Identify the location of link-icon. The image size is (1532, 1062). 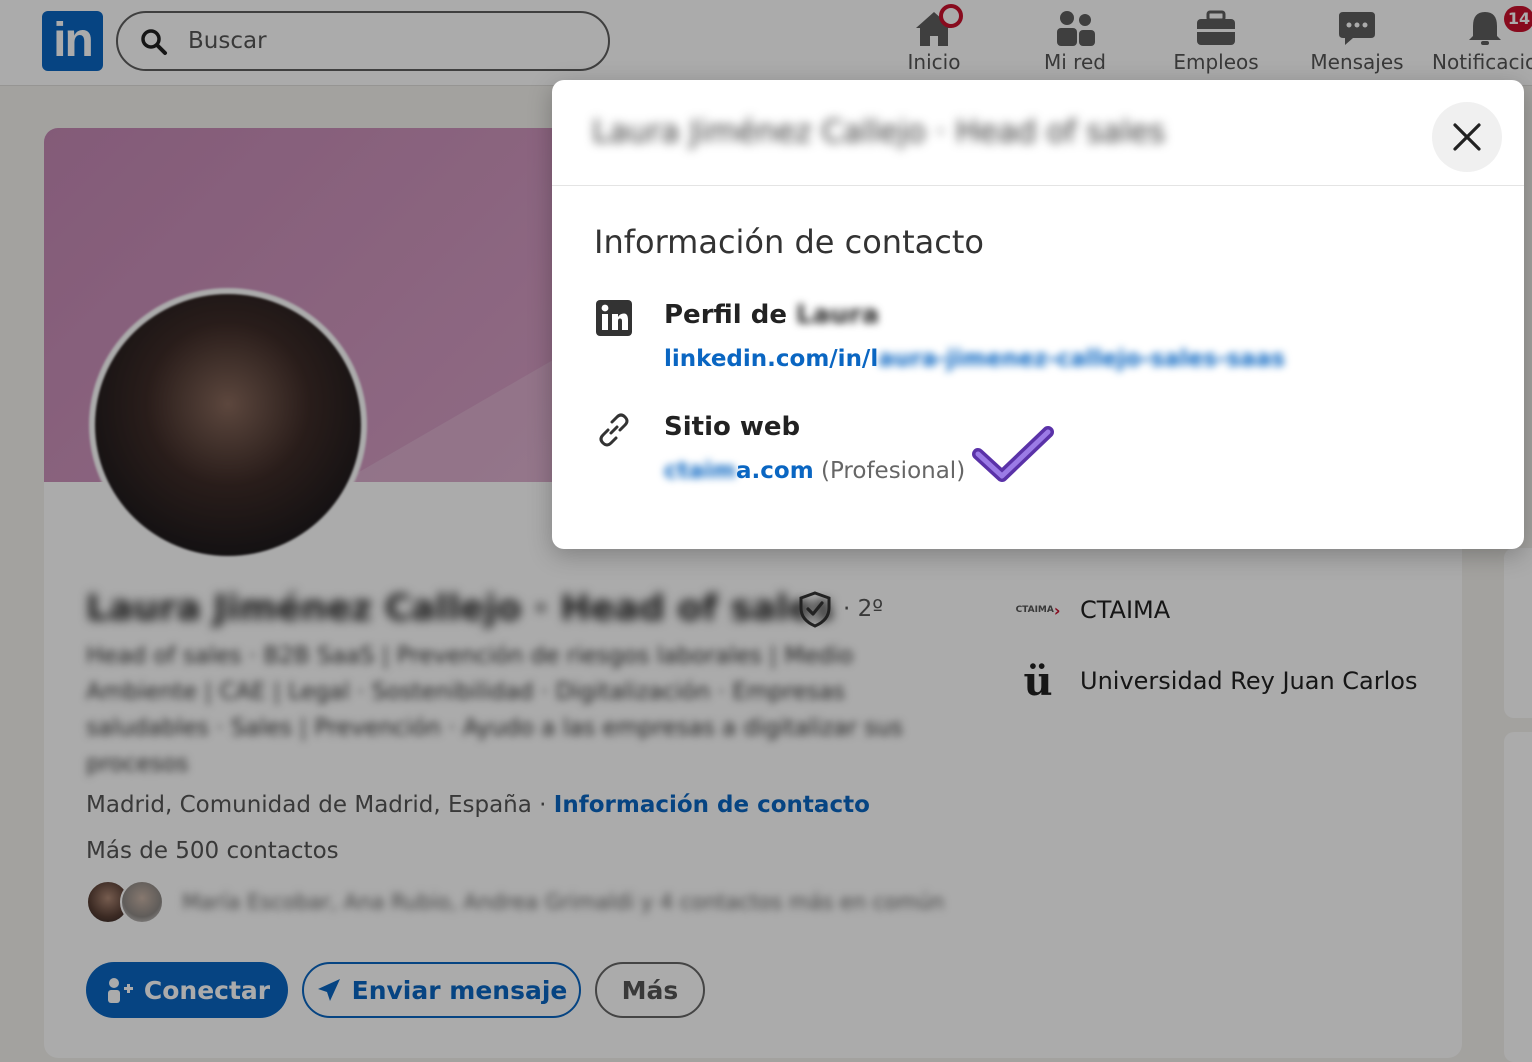
(614, 430).